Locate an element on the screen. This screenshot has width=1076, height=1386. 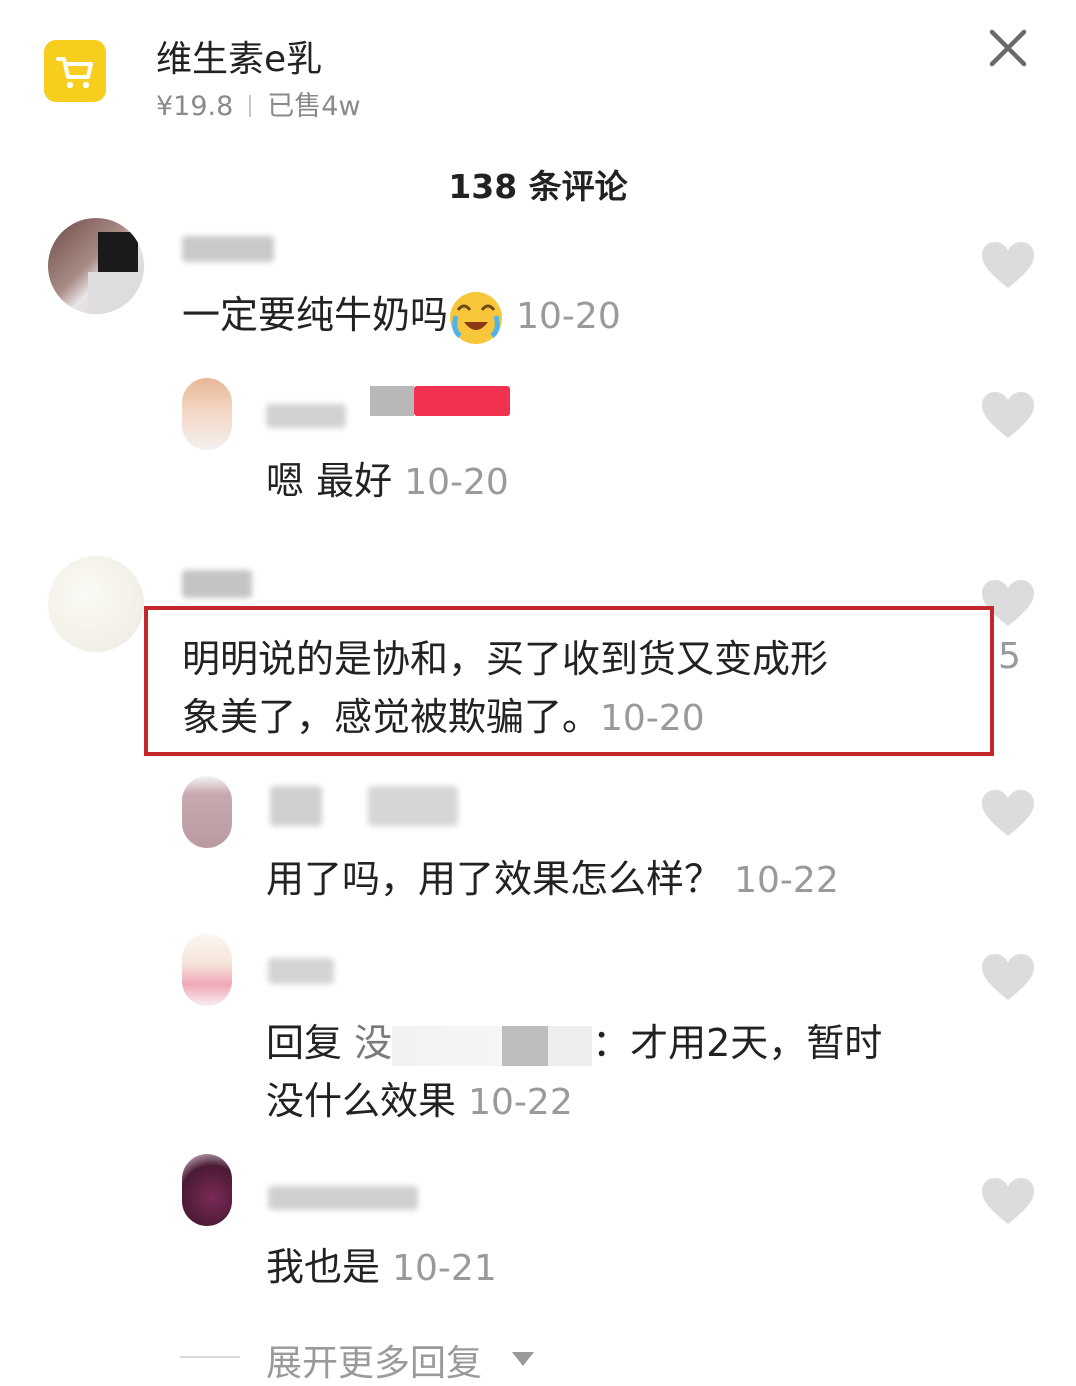
product-meta: ¥19.8 已售4w is located at coordinates (258, 103).